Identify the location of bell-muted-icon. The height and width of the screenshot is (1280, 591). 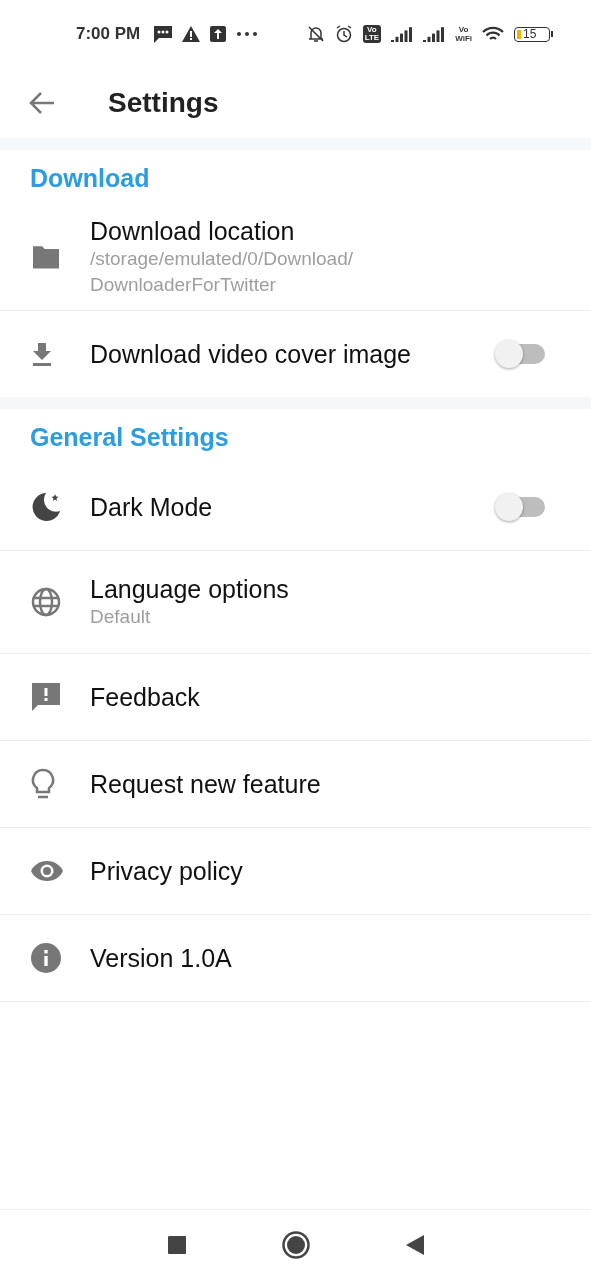
(315, 34).